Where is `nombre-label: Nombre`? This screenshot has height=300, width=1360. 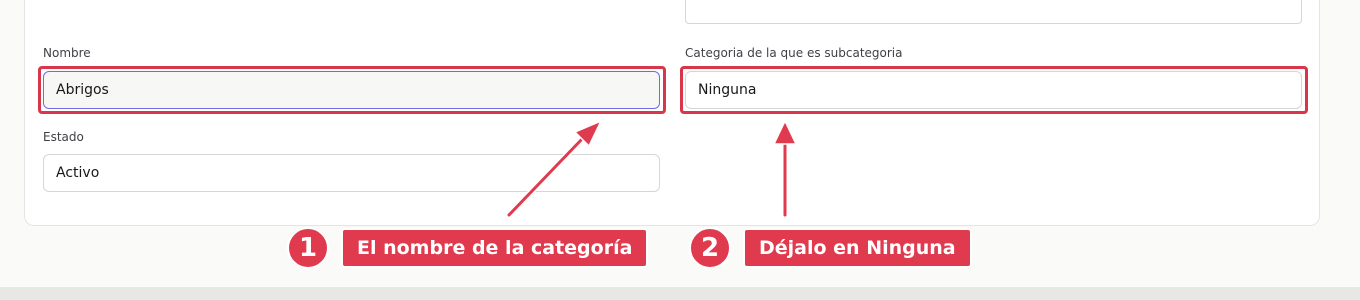
nombre-label: Nombre is located at coordinates (67, 53).